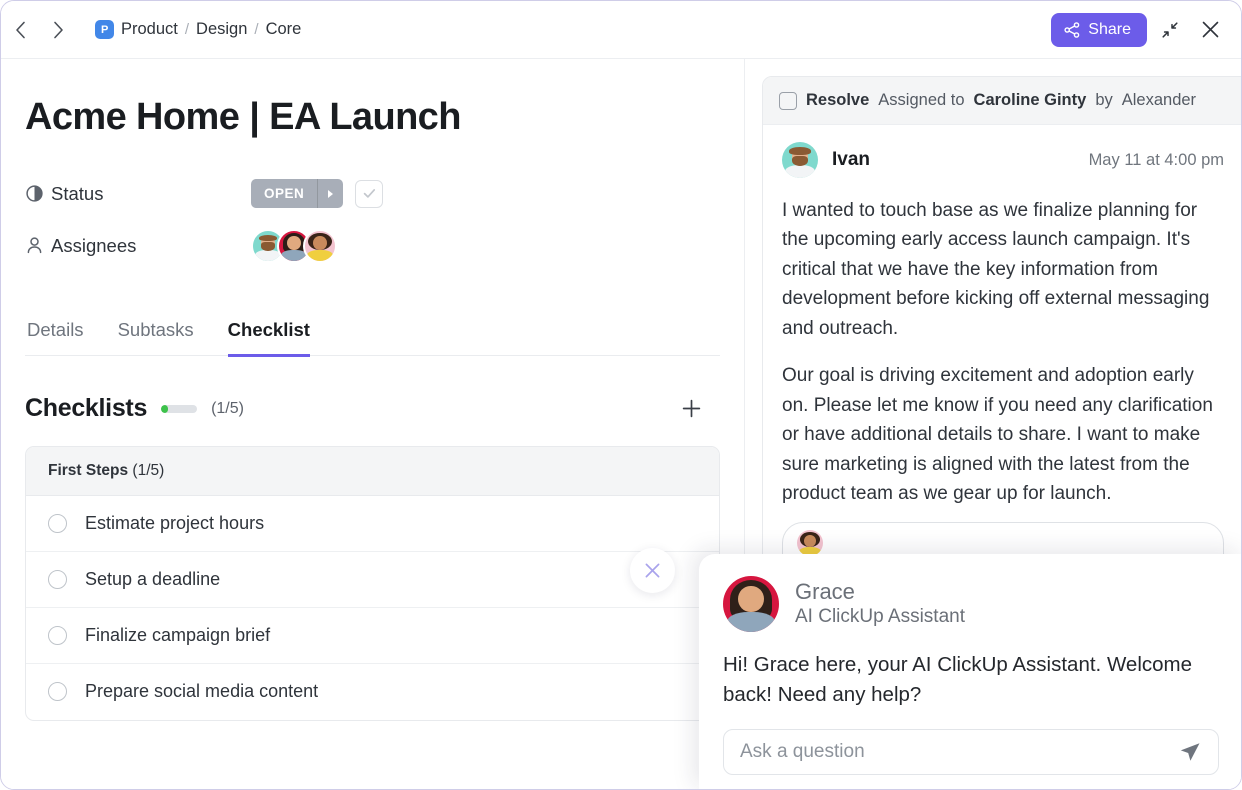 This screenshot has width=1242, height=790. I want to click on tab-details: Details, so click(55, 338).